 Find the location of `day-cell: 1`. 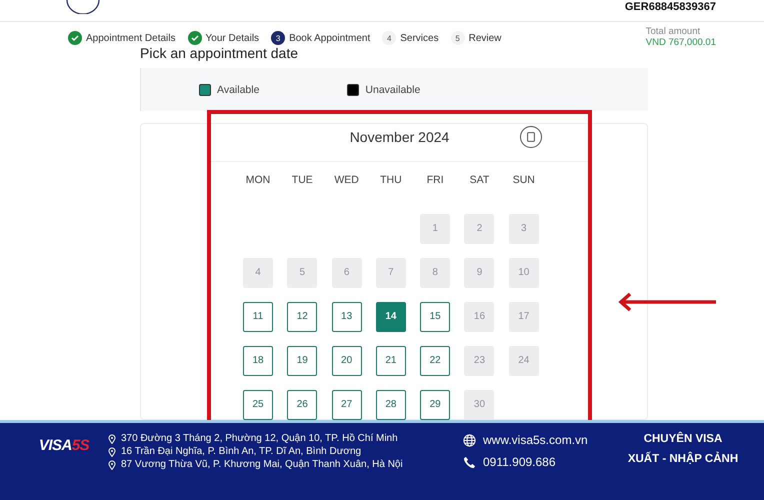

day-cell: 1 is located at coordinates (435, 229).